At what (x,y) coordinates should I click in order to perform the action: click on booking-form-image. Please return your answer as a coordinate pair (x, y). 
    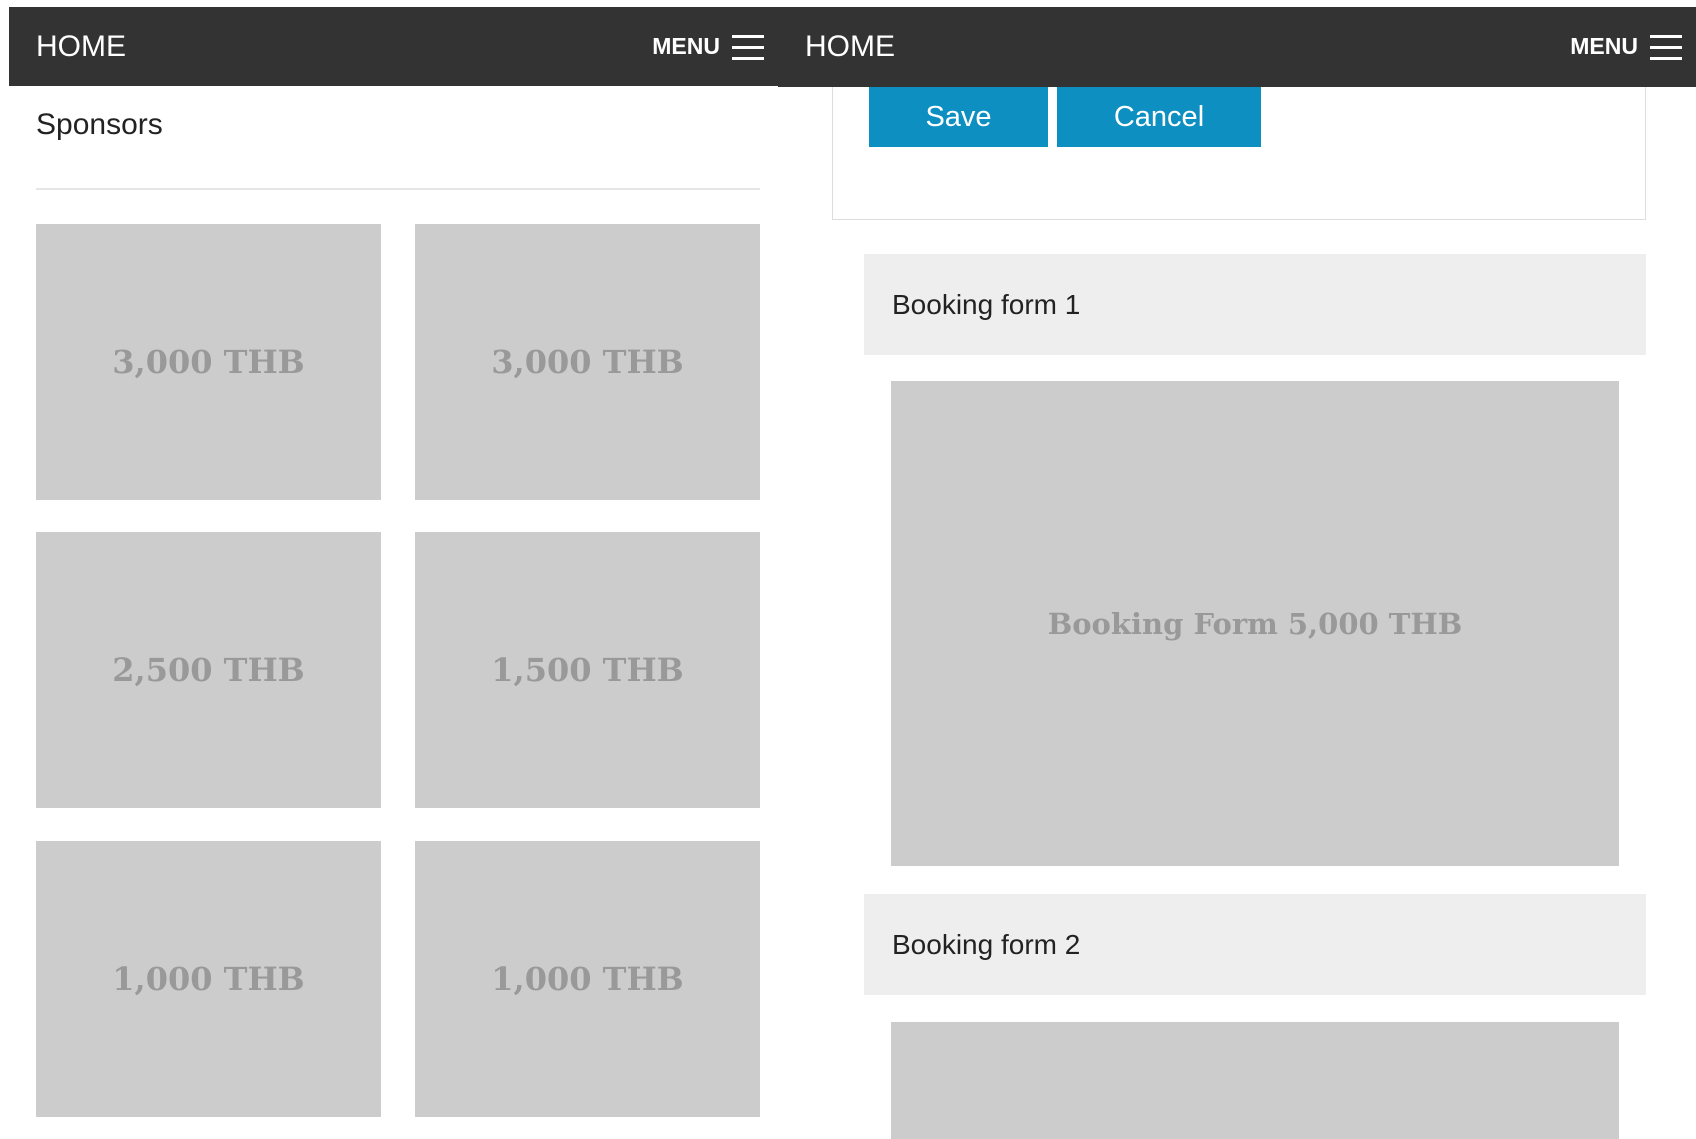
    Looking at the image, I should click on (1255, 1080).